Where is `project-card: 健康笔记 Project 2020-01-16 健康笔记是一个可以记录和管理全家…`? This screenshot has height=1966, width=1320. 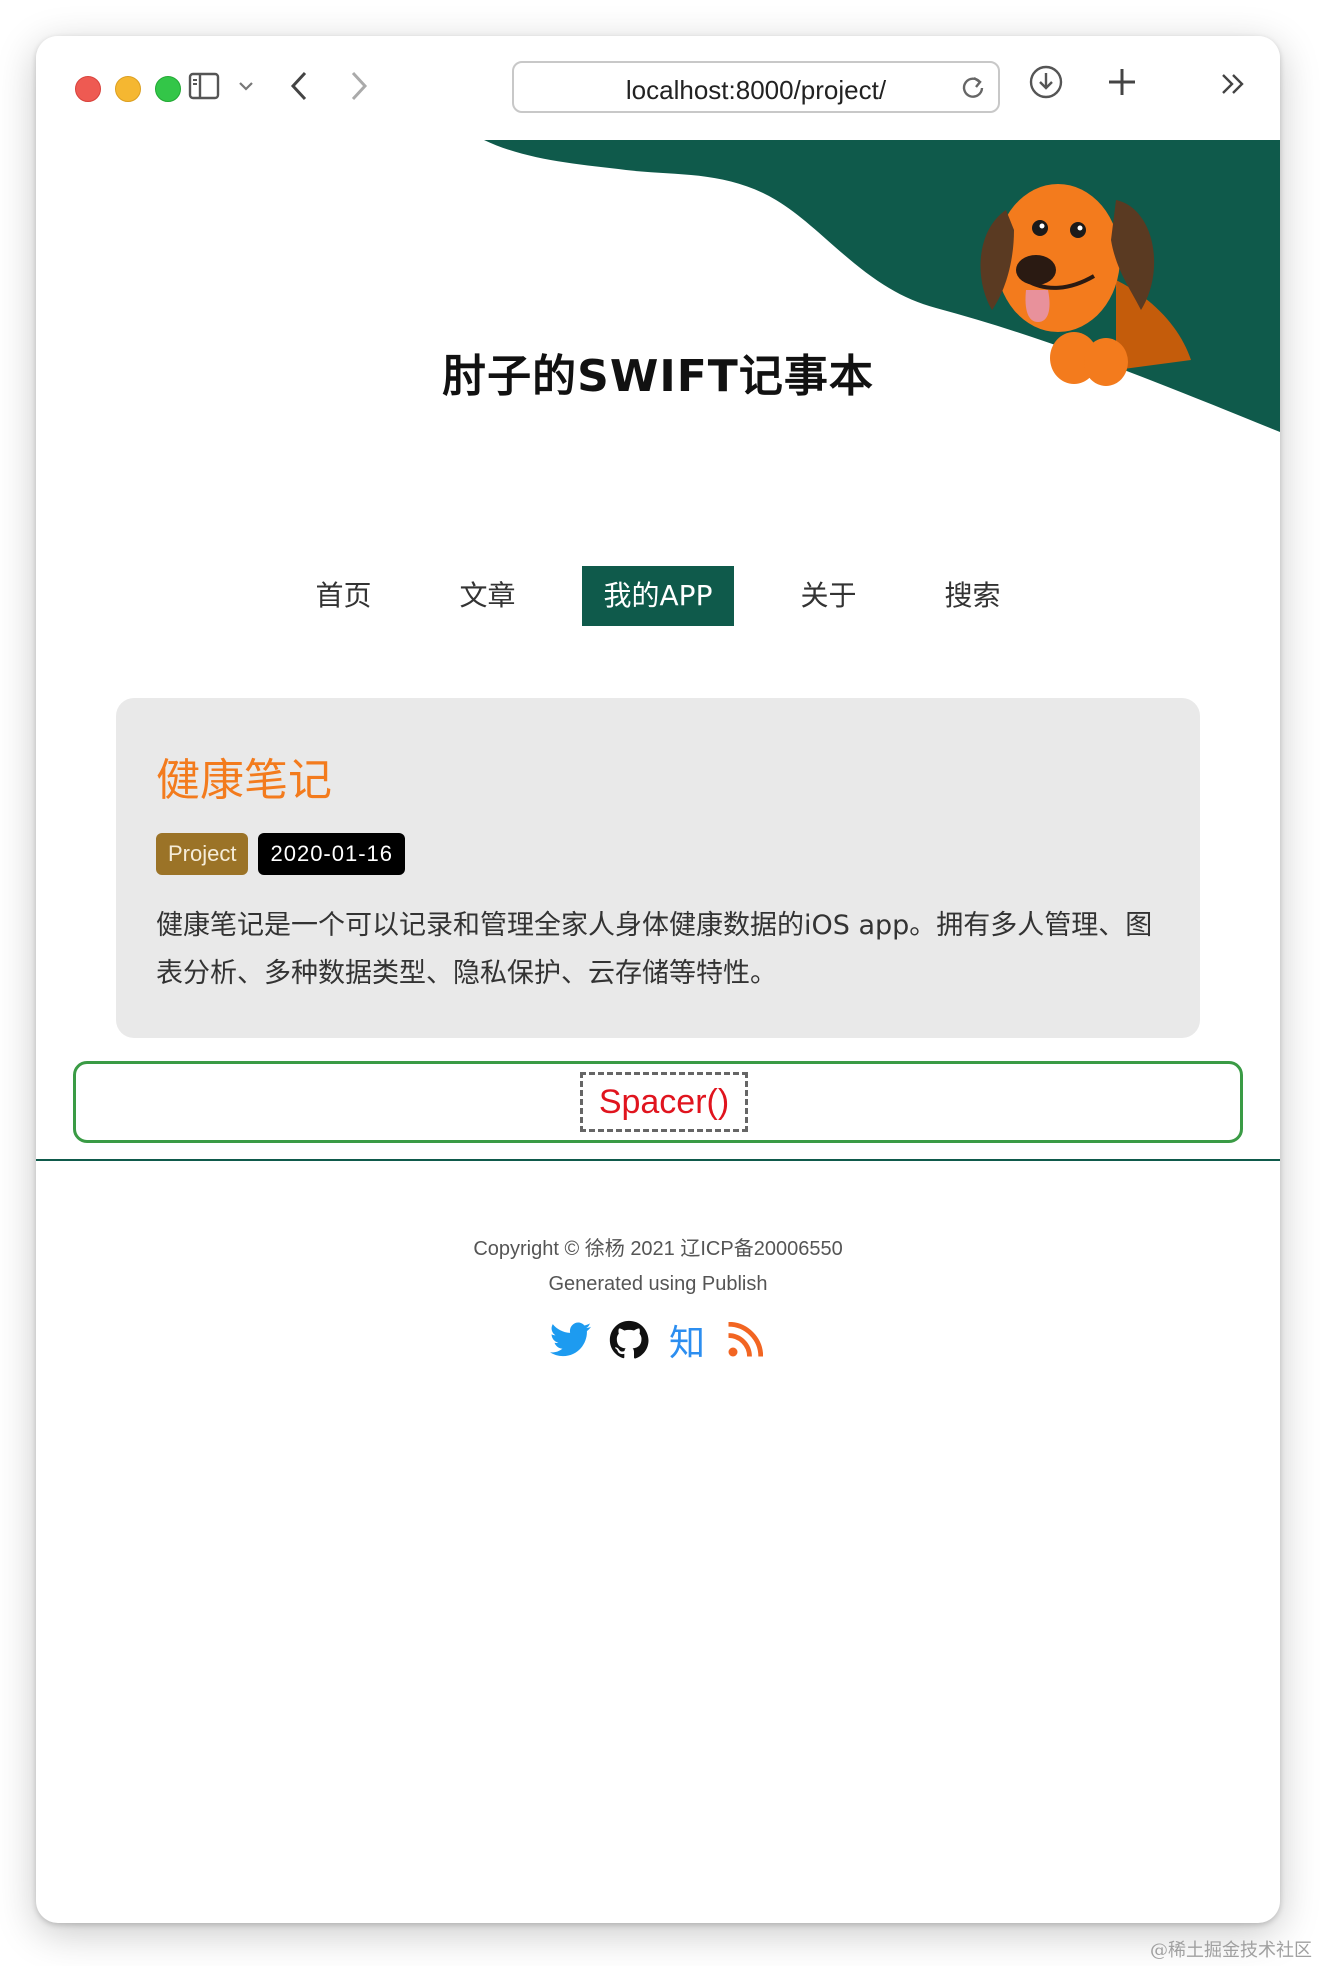
project-card: 健康笔记 Project 2020-01-16 健康笔记是一个可以记录和管理全家… is located at coordinates (658, 868).